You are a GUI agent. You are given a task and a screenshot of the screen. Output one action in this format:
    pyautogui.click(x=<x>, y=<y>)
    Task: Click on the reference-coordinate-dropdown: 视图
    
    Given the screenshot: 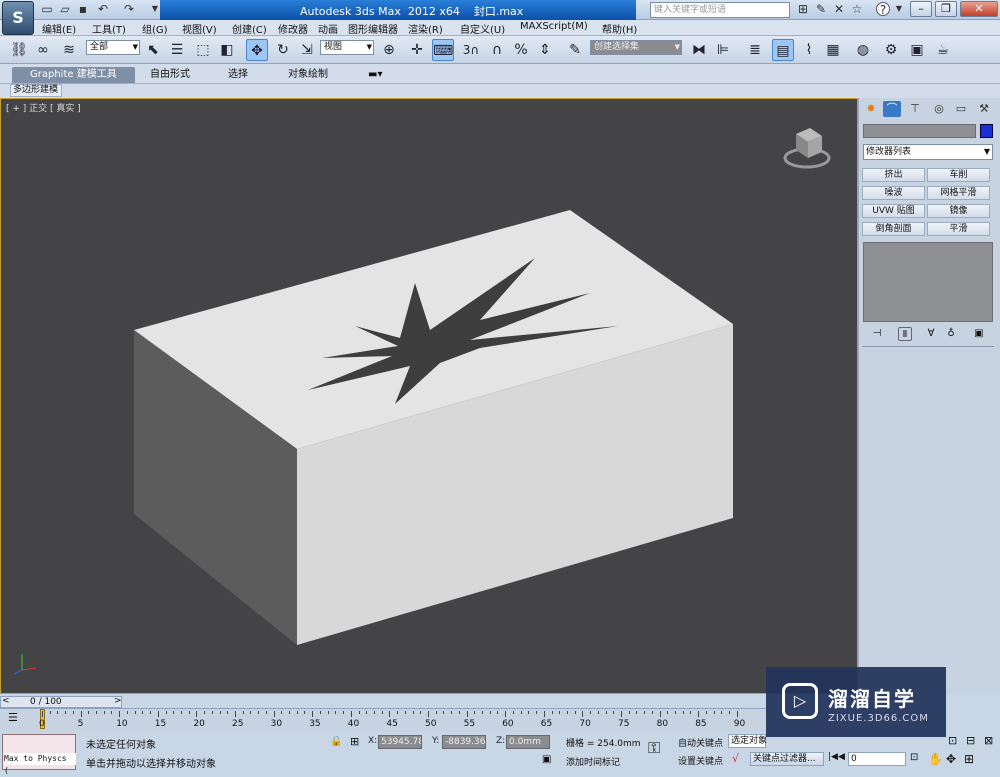 What is the action you would take?
    pyautogui.click(x=347, y=47)
    